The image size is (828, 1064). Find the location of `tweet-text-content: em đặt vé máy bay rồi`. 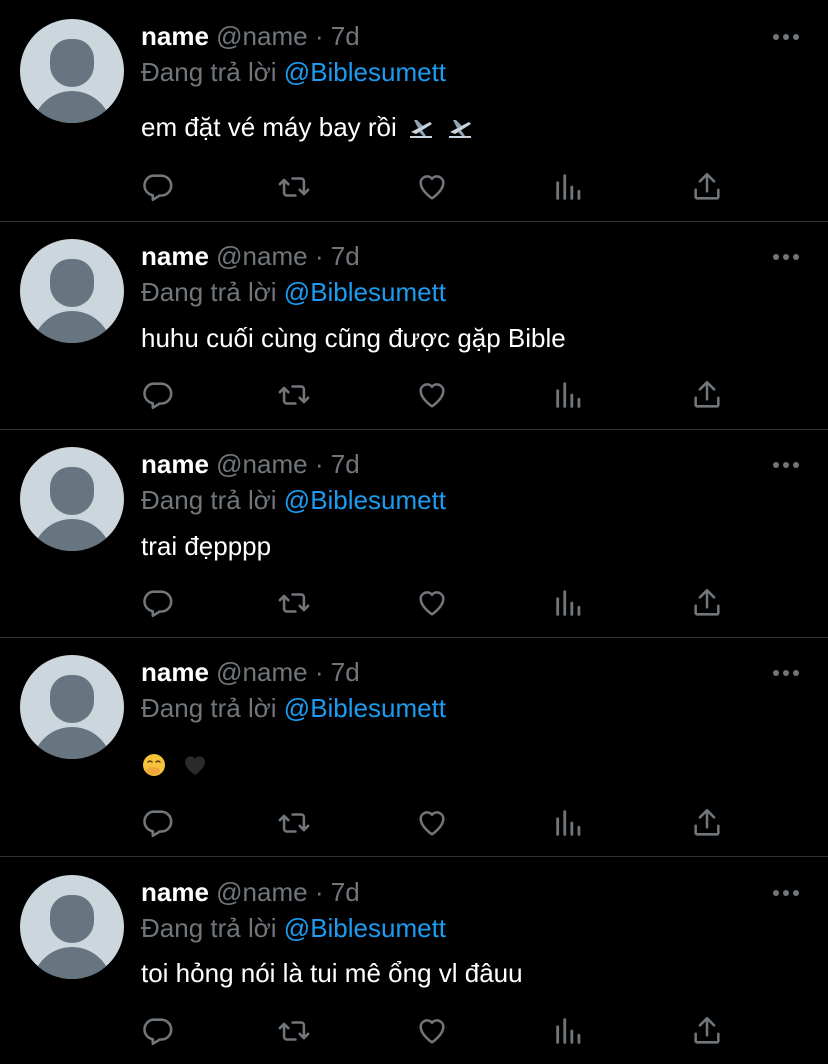

tweet-text-content: em đặt vé máy bay rồi is located at coordinates (269, 127).